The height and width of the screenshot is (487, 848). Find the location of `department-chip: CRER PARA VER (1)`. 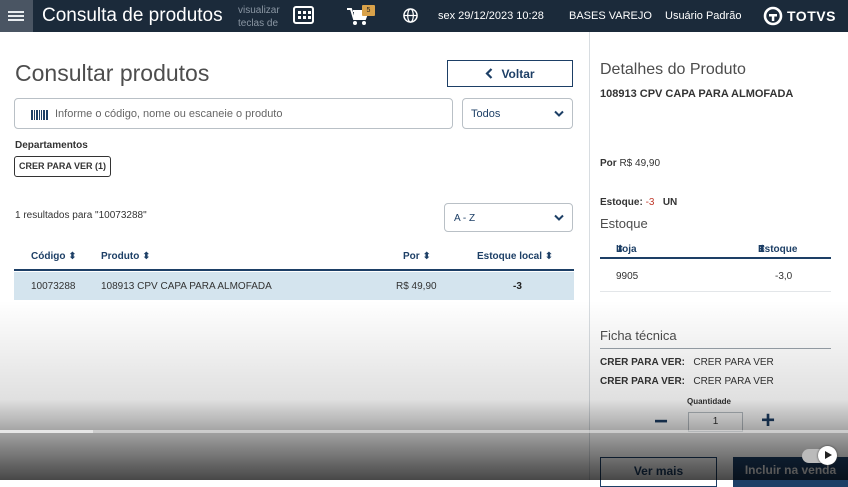

department-chip: CRER PARA VER (1) is located at coordinates (63, 166).